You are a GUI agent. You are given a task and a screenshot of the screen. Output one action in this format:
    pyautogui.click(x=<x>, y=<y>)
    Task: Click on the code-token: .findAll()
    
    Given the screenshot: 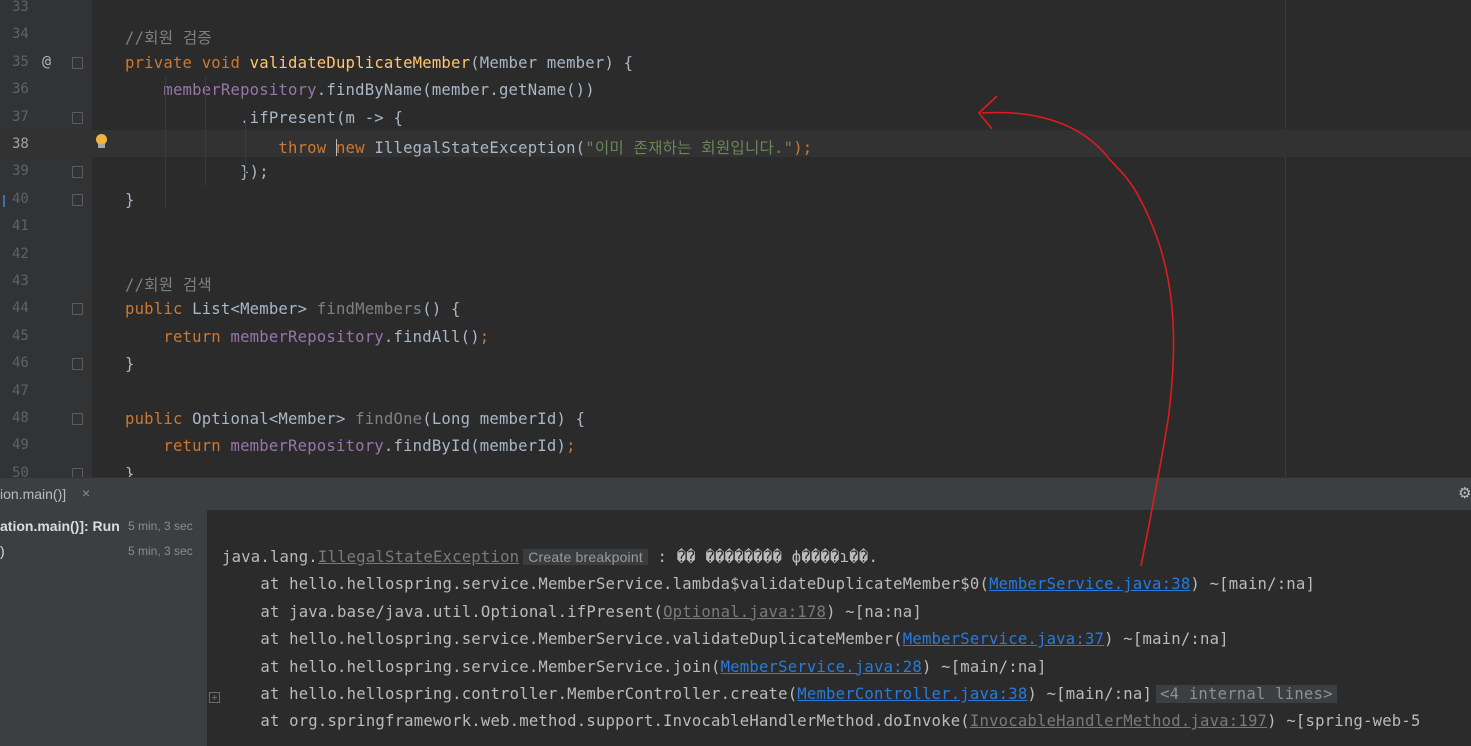 What is the action you would take?
    pyautogui.click(x=431, y=336)
    